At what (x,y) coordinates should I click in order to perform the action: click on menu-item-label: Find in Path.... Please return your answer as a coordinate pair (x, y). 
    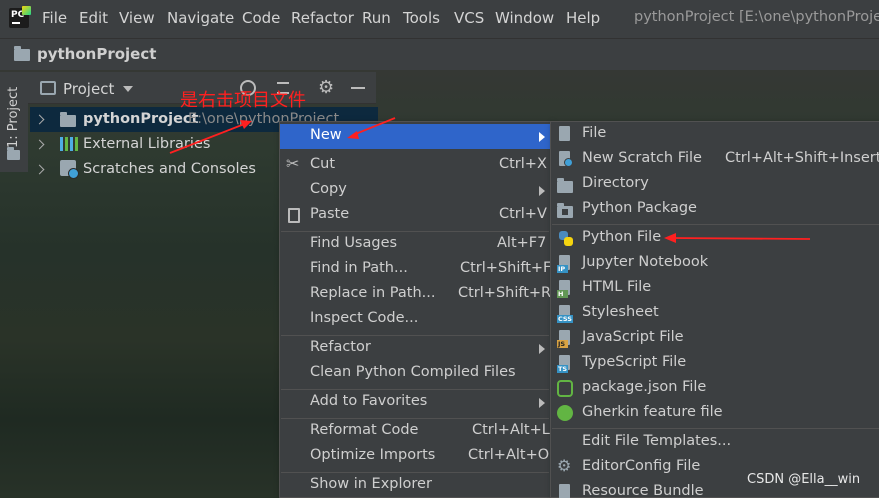
    Looking at the image, I should click on (359, 268).